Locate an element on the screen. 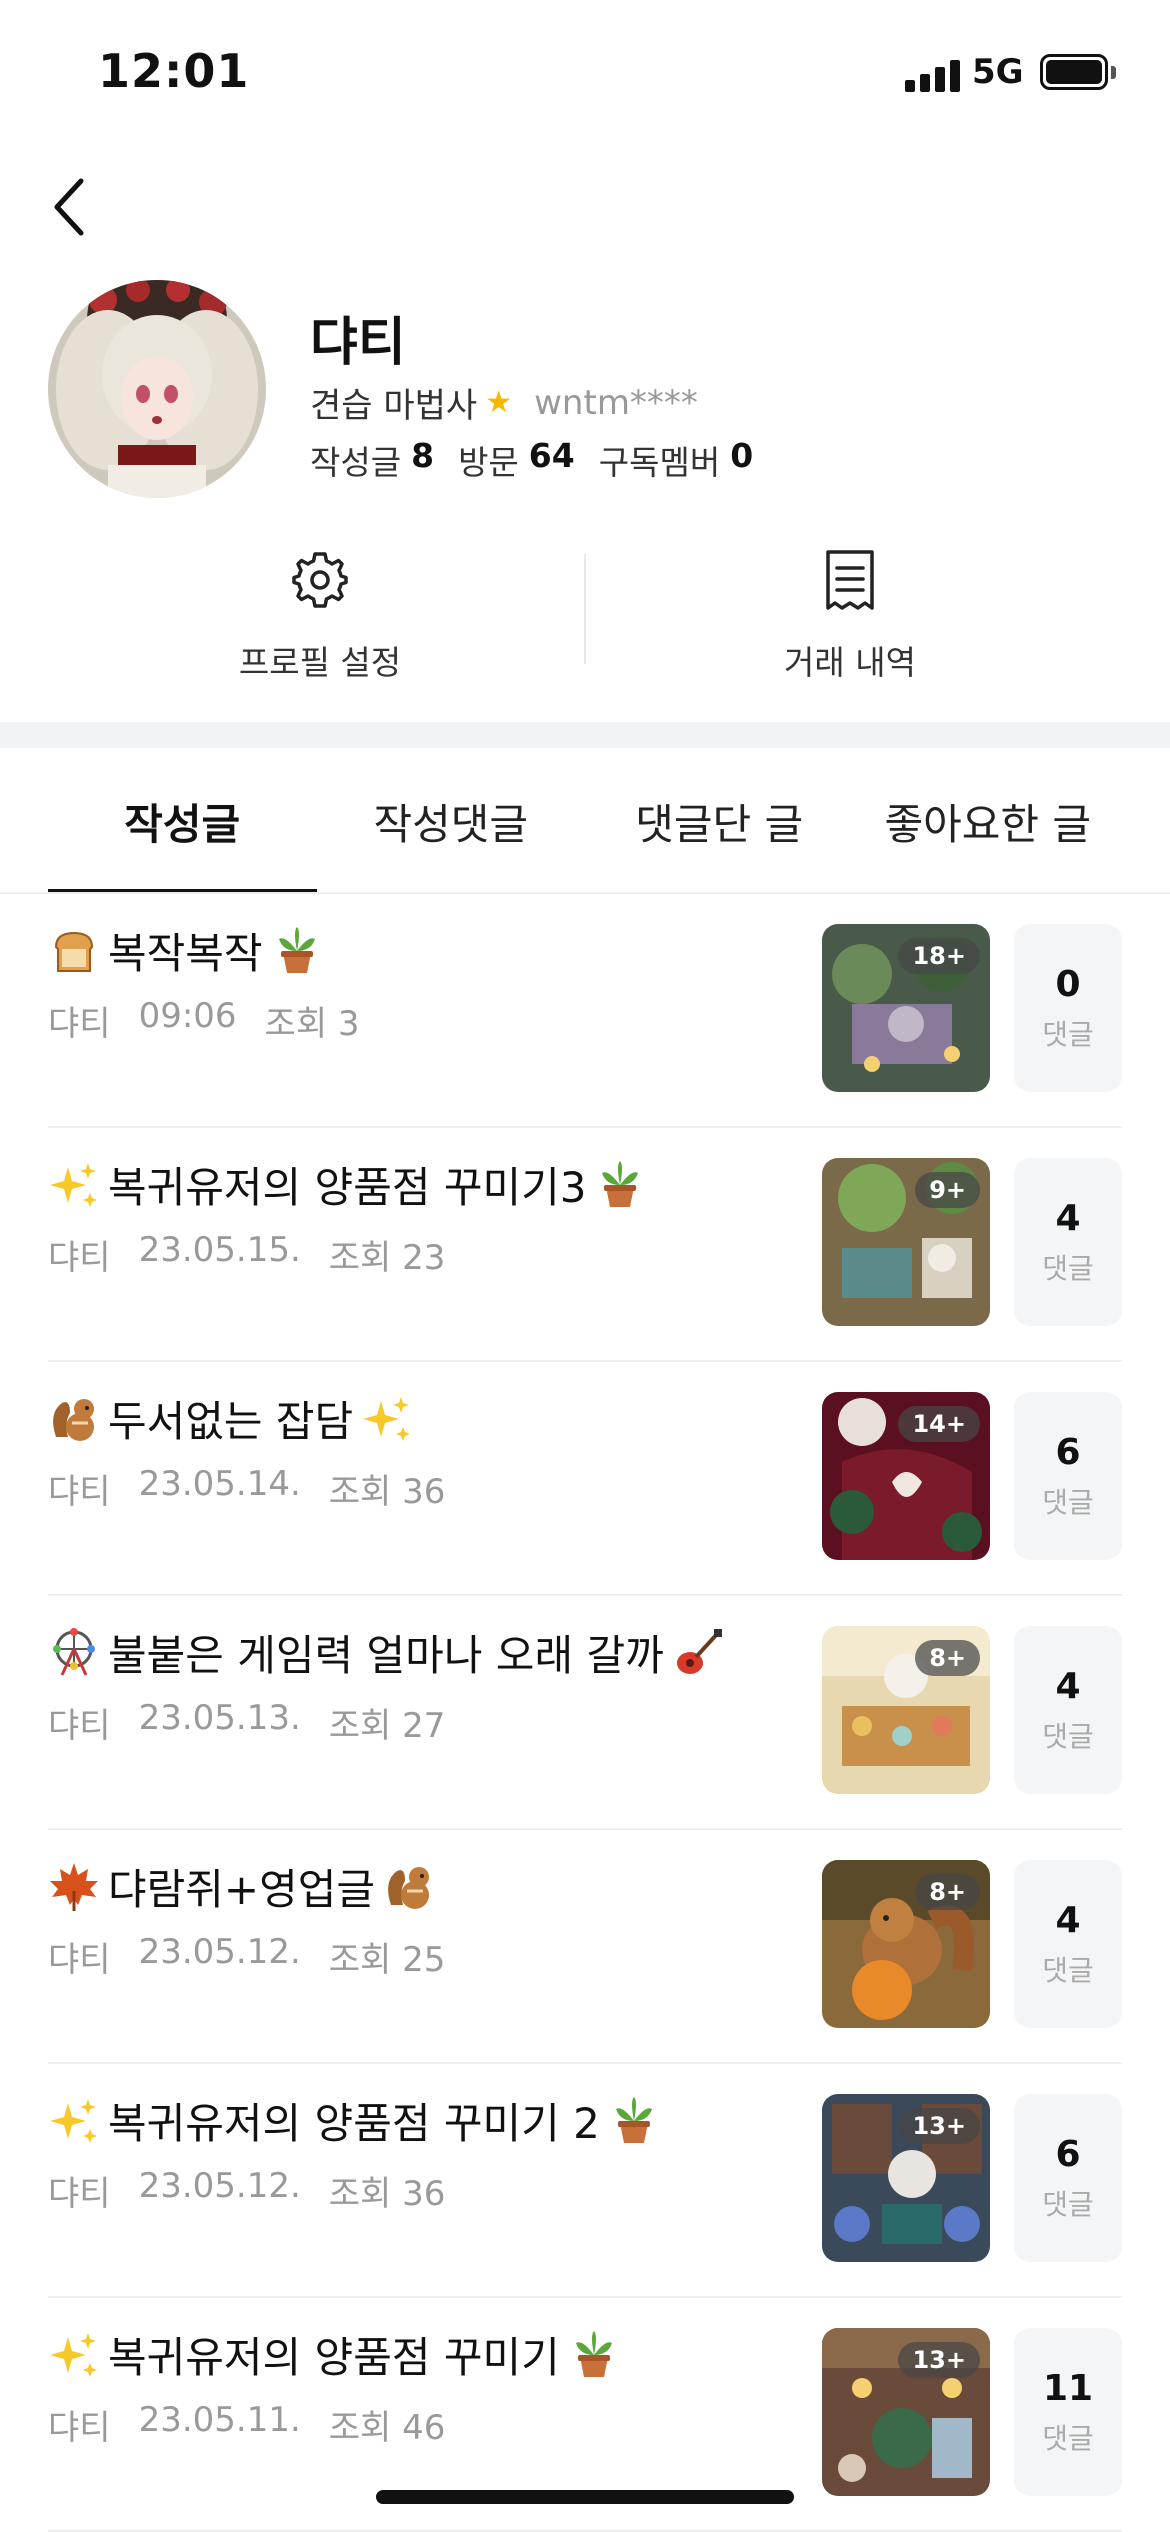 Image resolution: width=1170 pixels, height=2532 pixels. post-title-row: 두서없는 잡담 is located at coordinates (230, 1418).